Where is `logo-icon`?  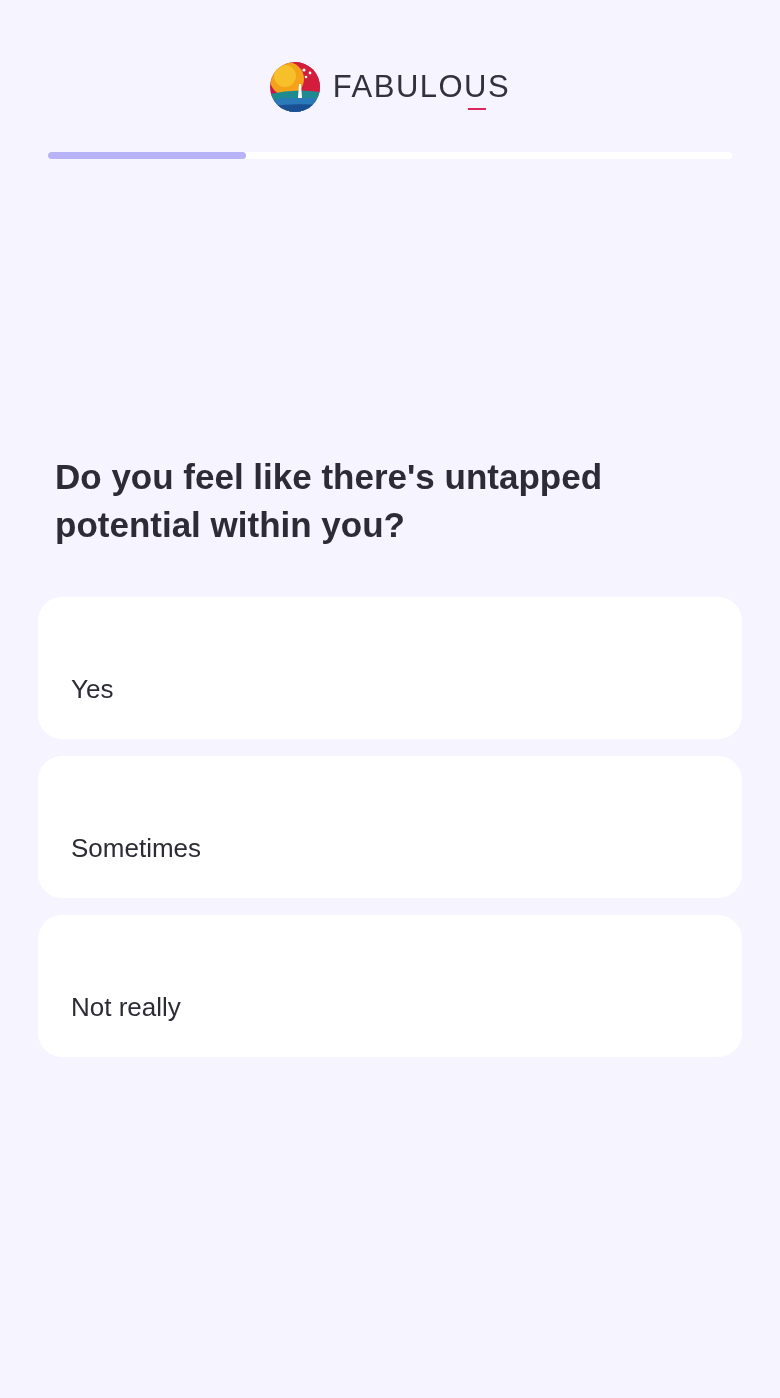
logo-icon is located at coordinates (294, 87).